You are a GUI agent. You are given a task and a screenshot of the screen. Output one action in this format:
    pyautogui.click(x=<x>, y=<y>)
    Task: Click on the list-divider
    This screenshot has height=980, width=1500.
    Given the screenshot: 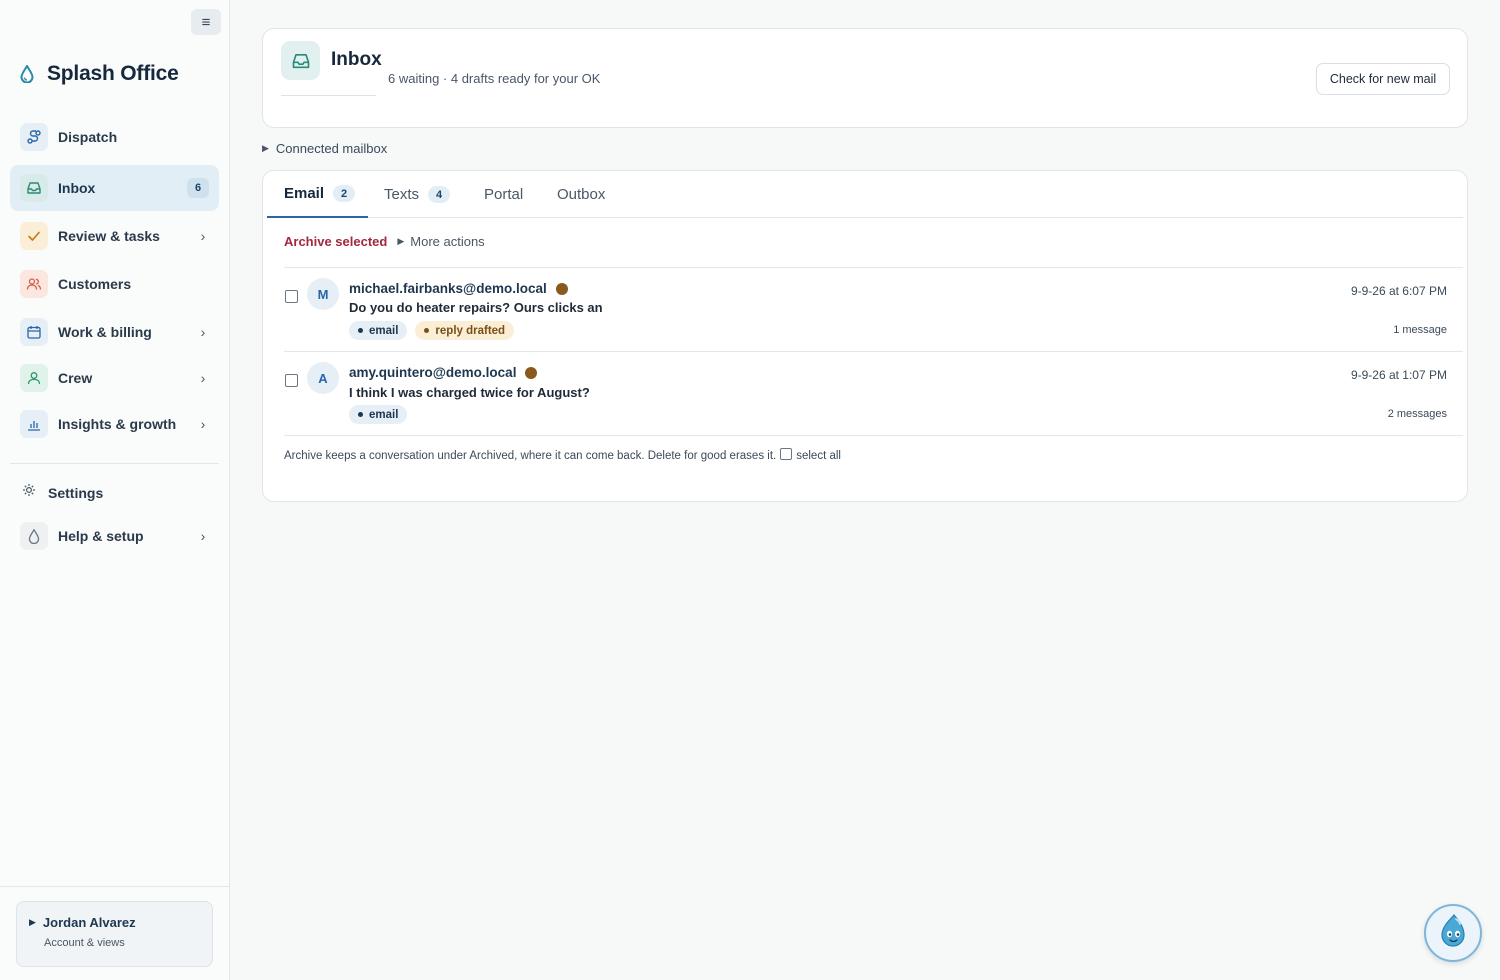 What is the action you would take?
    pyautogui.click(x=873, y=435)
    